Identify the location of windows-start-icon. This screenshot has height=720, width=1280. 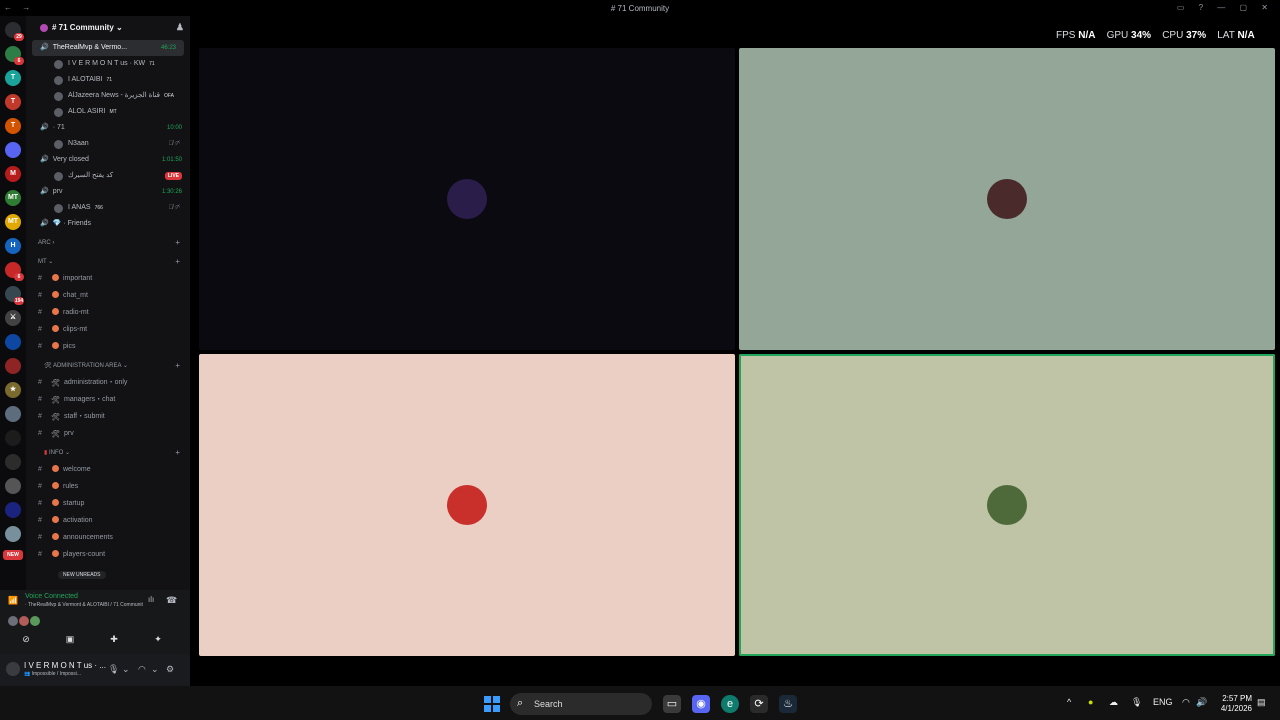
(492, 704).